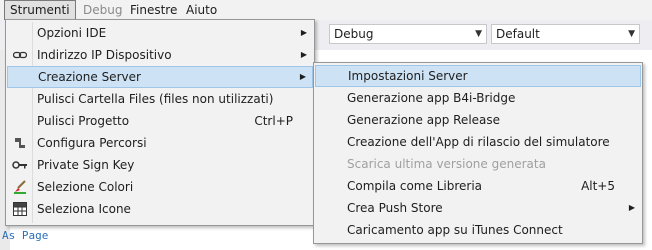 The width and height of the screenshot is (652, 250). I want to click on menu-item-label: Selezione Colori, so click(85, 187).